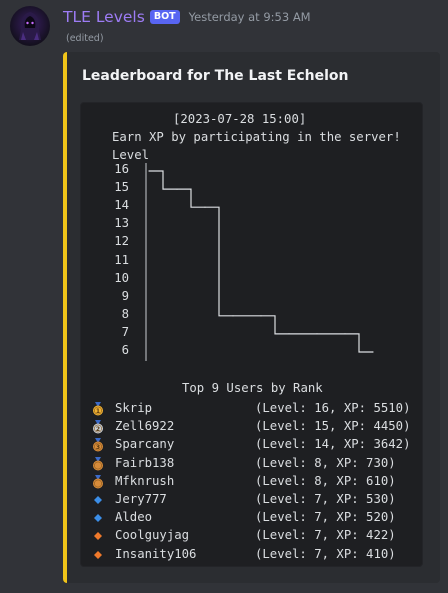 This screenshot has height=593, width=448. Describe the element at coordinates (333, 444) in the screenshot. I see `user-stats: (Level: 14, XP: 3642)` at that location.